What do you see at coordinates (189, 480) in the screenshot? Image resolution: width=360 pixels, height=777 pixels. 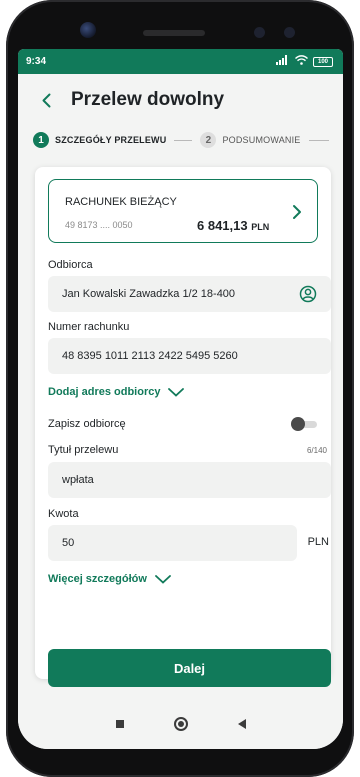 I see `transfer-title-input: wpłata` at bounding box center [189, 480].